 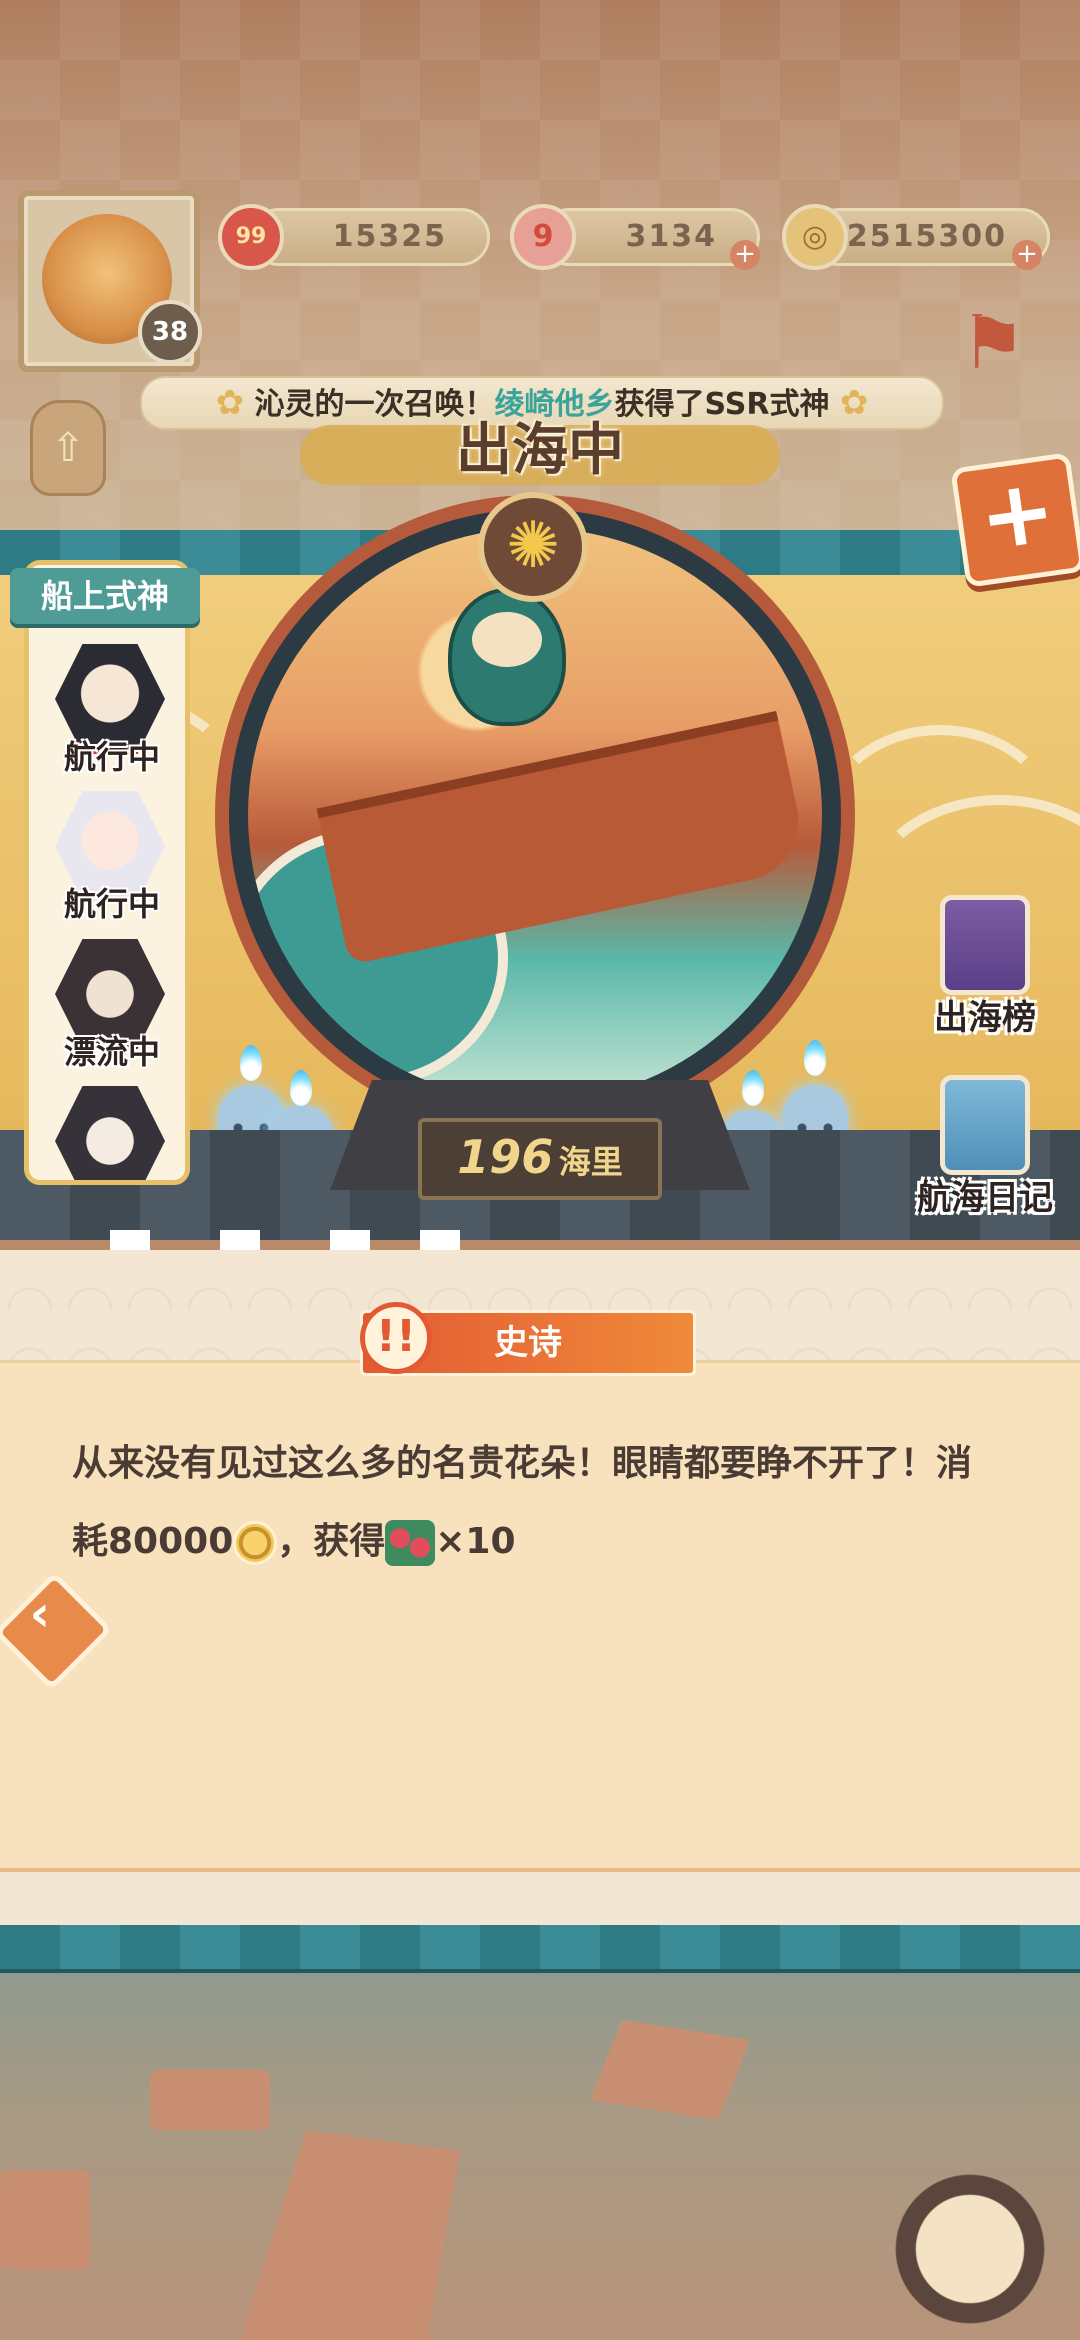 What do you see at coordinates (170, 332) in the screenshot?
I see `level-badge: 38` at bounding box center [170, 332].